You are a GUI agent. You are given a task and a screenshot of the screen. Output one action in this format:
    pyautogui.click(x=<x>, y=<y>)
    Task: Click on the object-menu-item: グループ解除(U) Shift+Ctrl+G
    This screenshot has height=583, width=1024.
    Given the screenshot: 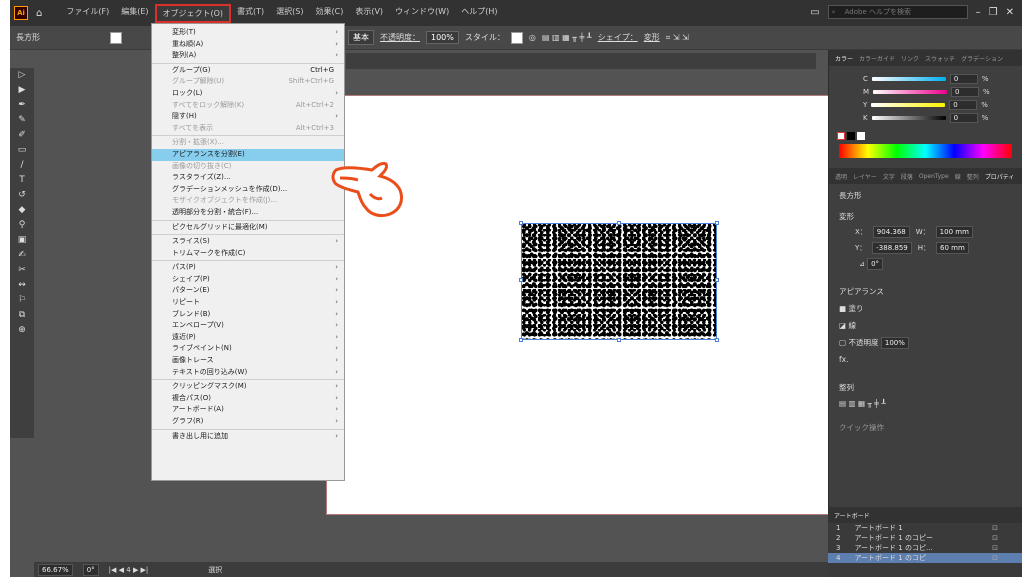 What is the action you would take?
    pyautogui.click(x=248, y=82)
    